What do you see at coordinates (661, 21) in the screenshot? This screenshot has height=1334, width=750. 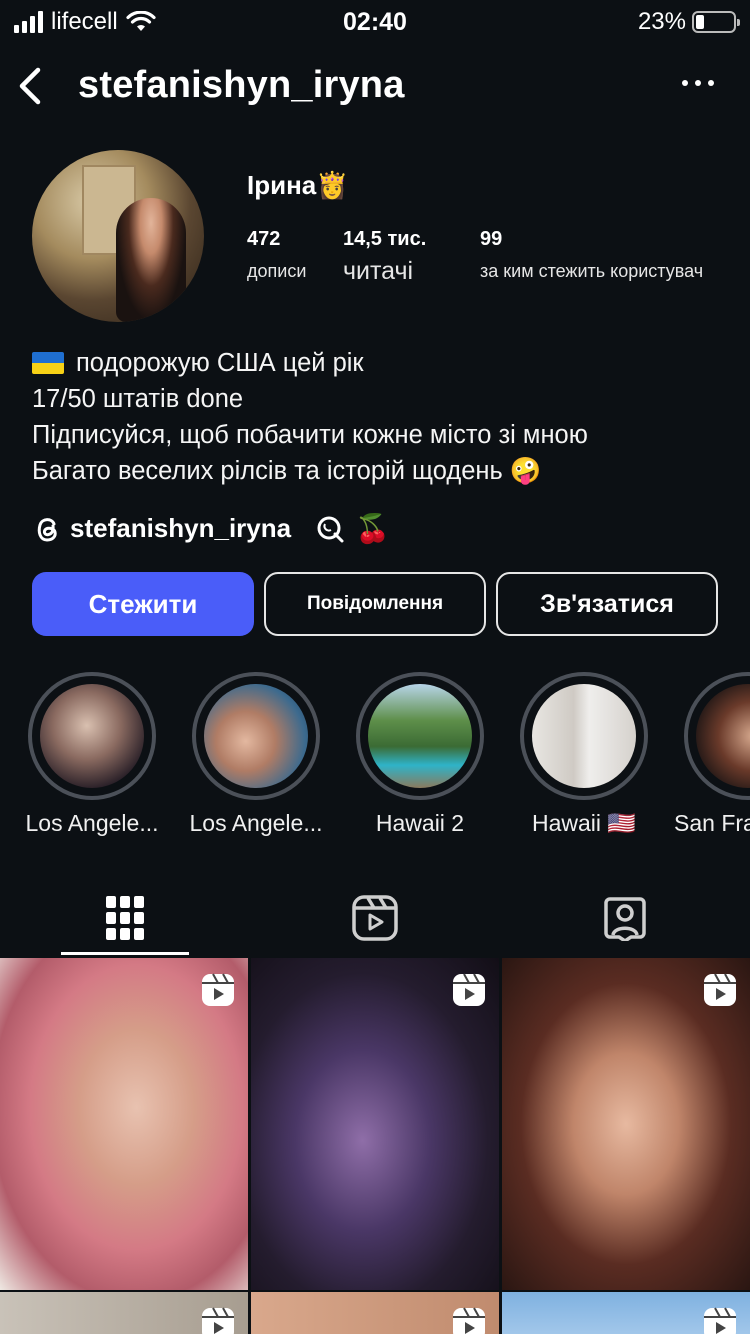 I see `battery-percent: 23%` at bounding box center [661, 21].